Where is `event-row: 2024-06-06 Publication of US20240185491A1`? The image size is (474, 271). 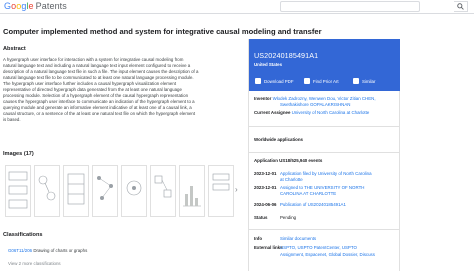 event-row: 2024-06-06 Publication of US20240185491A1 is located at coordinates (300, 205).